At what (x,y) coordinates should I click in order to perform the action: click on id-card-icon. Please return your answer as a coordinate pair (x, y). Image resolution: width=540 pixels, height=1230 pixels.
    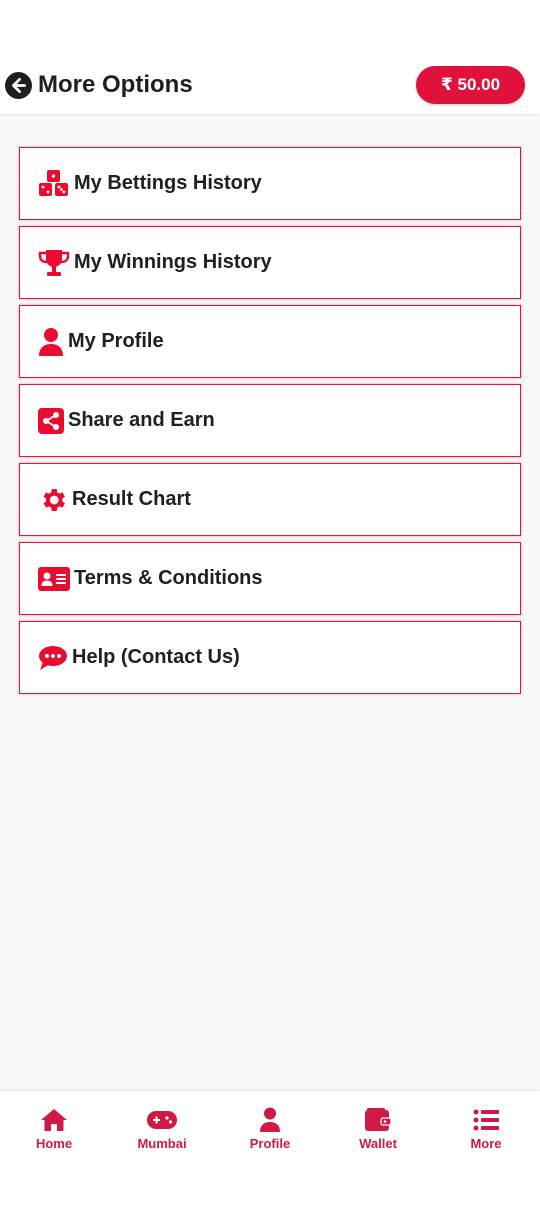
    Looking at the image, I should click on (54, 578).